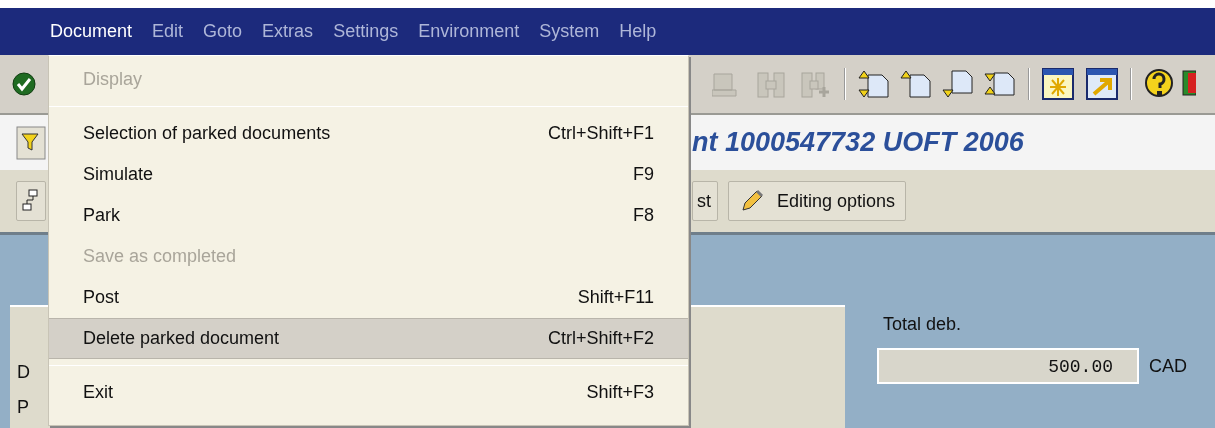 This screenshot has width=1215, height=428. Describe the element at coordinates (23, 407) in the screenshot. I see `field-label: P` at that location.